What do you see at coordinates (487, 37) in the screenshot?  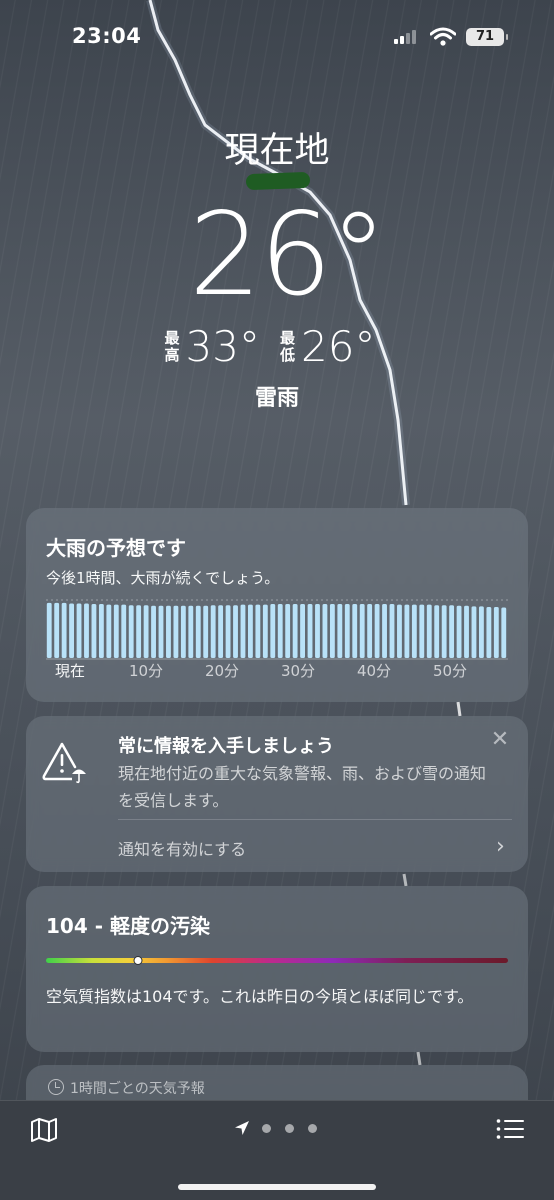 I see `battery-icon: 71` at bounding box center [487, 37].